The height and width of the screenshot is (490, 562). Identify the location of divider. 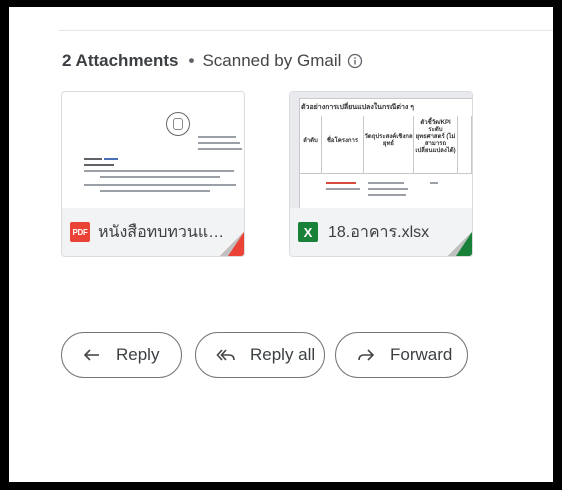
(306, 30).